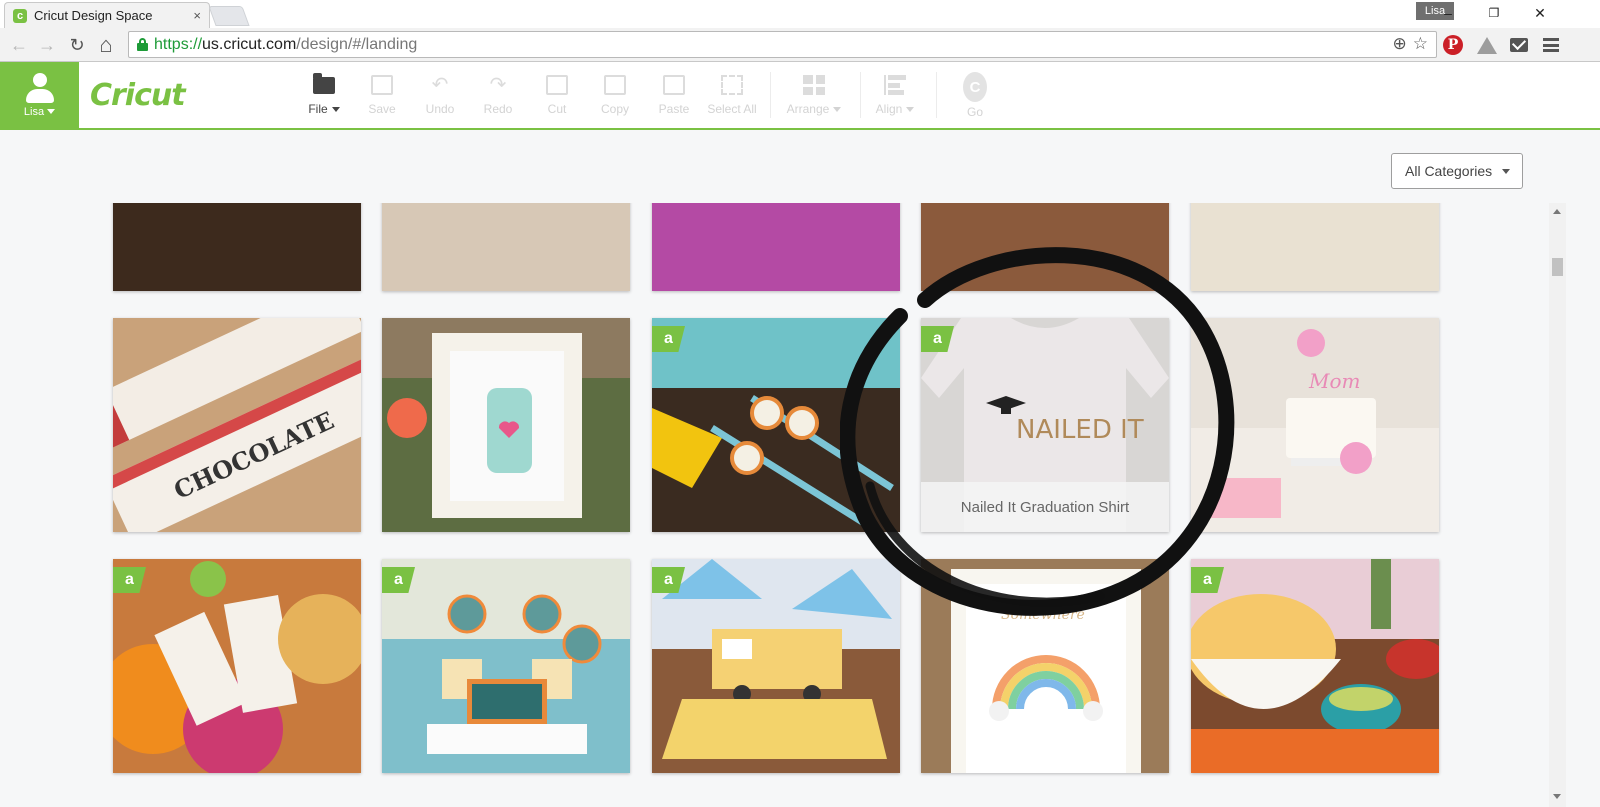 This screenshot has width=1600, height=807. I want to click on go-button: C Go, so click(975, 95).